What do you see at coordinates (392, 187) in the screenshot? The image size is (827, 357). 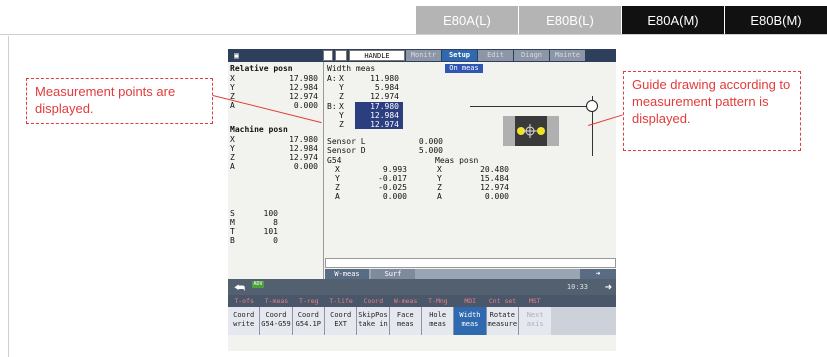 I see `g54-value: -0.025` at bounding box center [392, 187].